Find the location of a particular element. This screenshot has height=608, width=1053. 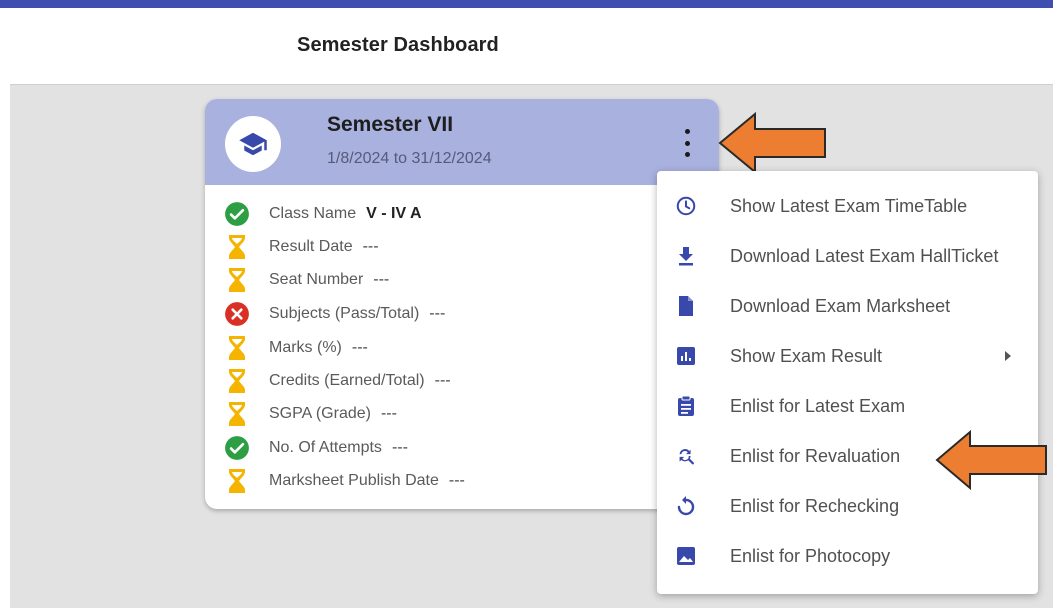

avatar is located at coordinates (253, 144).